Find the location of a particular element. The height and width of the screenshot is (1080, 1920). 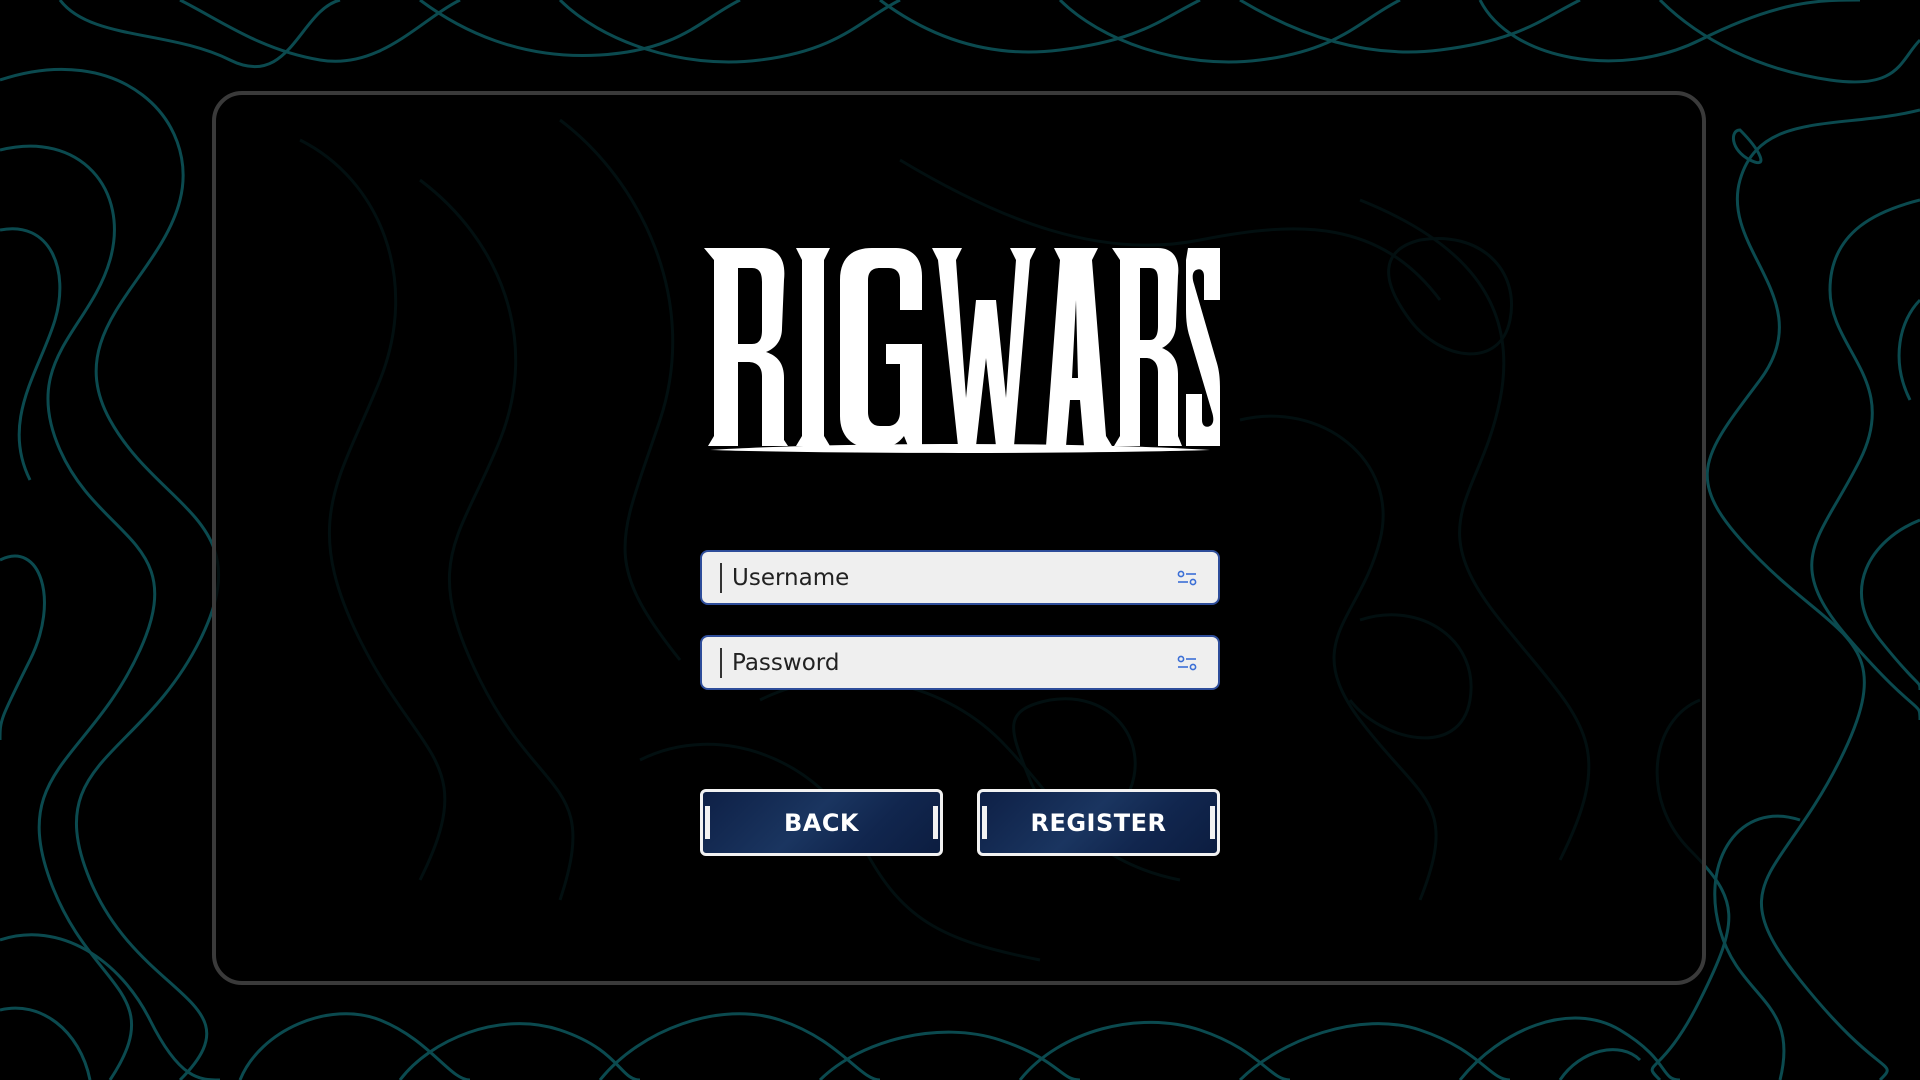

password-field: Password is located at coordinates (960, 662).